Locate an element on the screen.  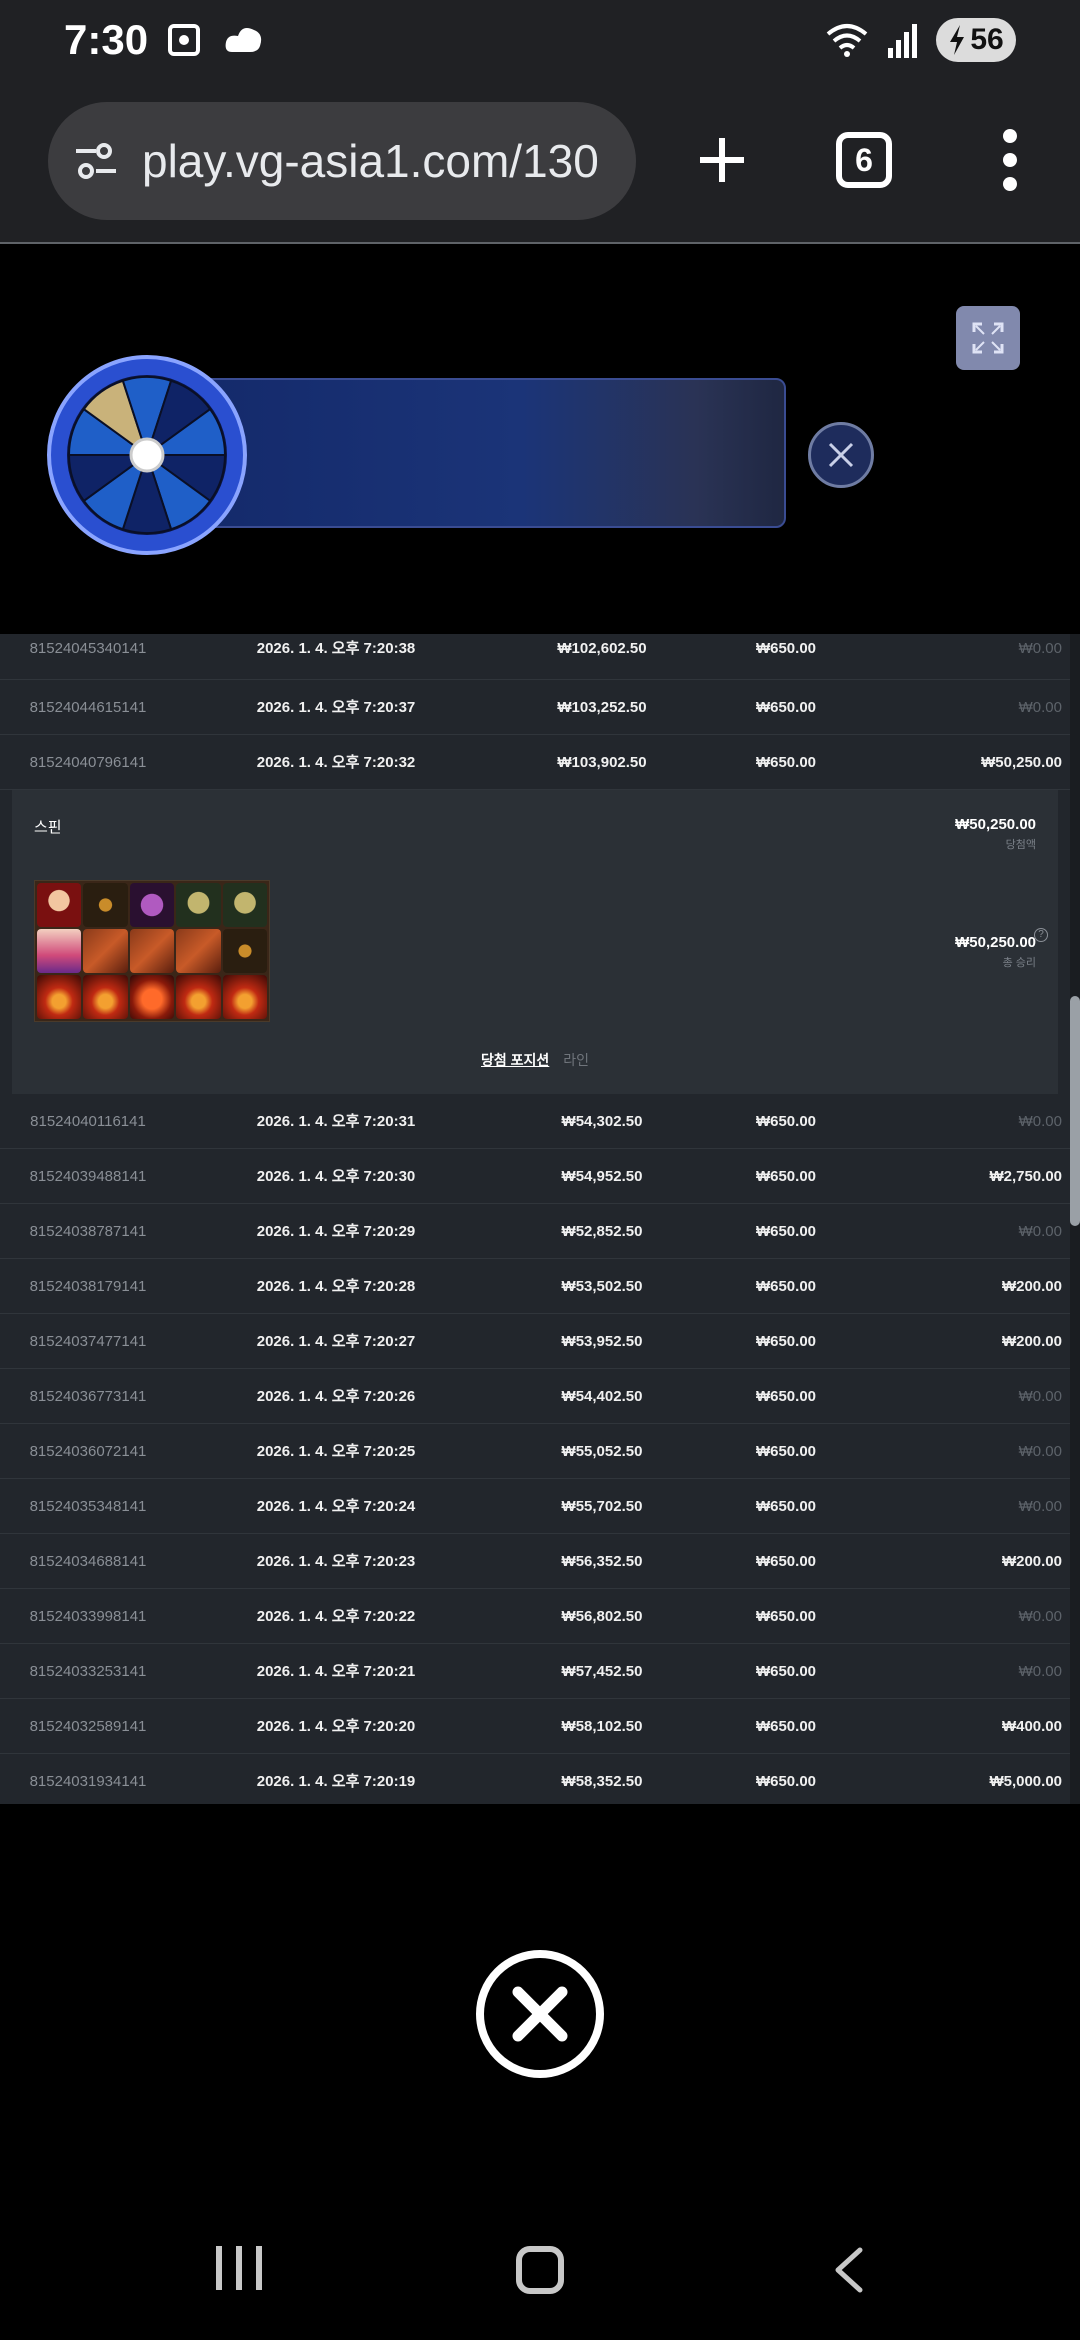
round-balance: ₩103,902.50 is located at coordinates (602, 762).